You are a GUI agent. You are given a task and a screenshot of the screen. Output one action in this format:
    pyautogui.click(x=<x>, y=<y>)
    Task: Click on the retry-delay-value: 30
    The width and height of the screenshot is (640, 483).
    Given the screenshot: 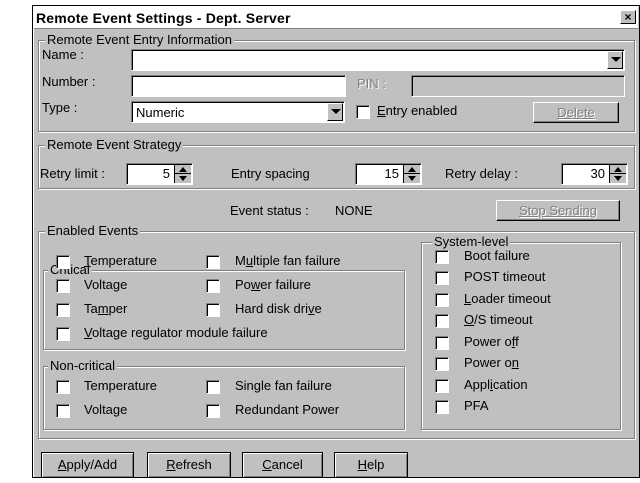 What is the action you would take?
    pyautogui.click(x=597, y=173)
    